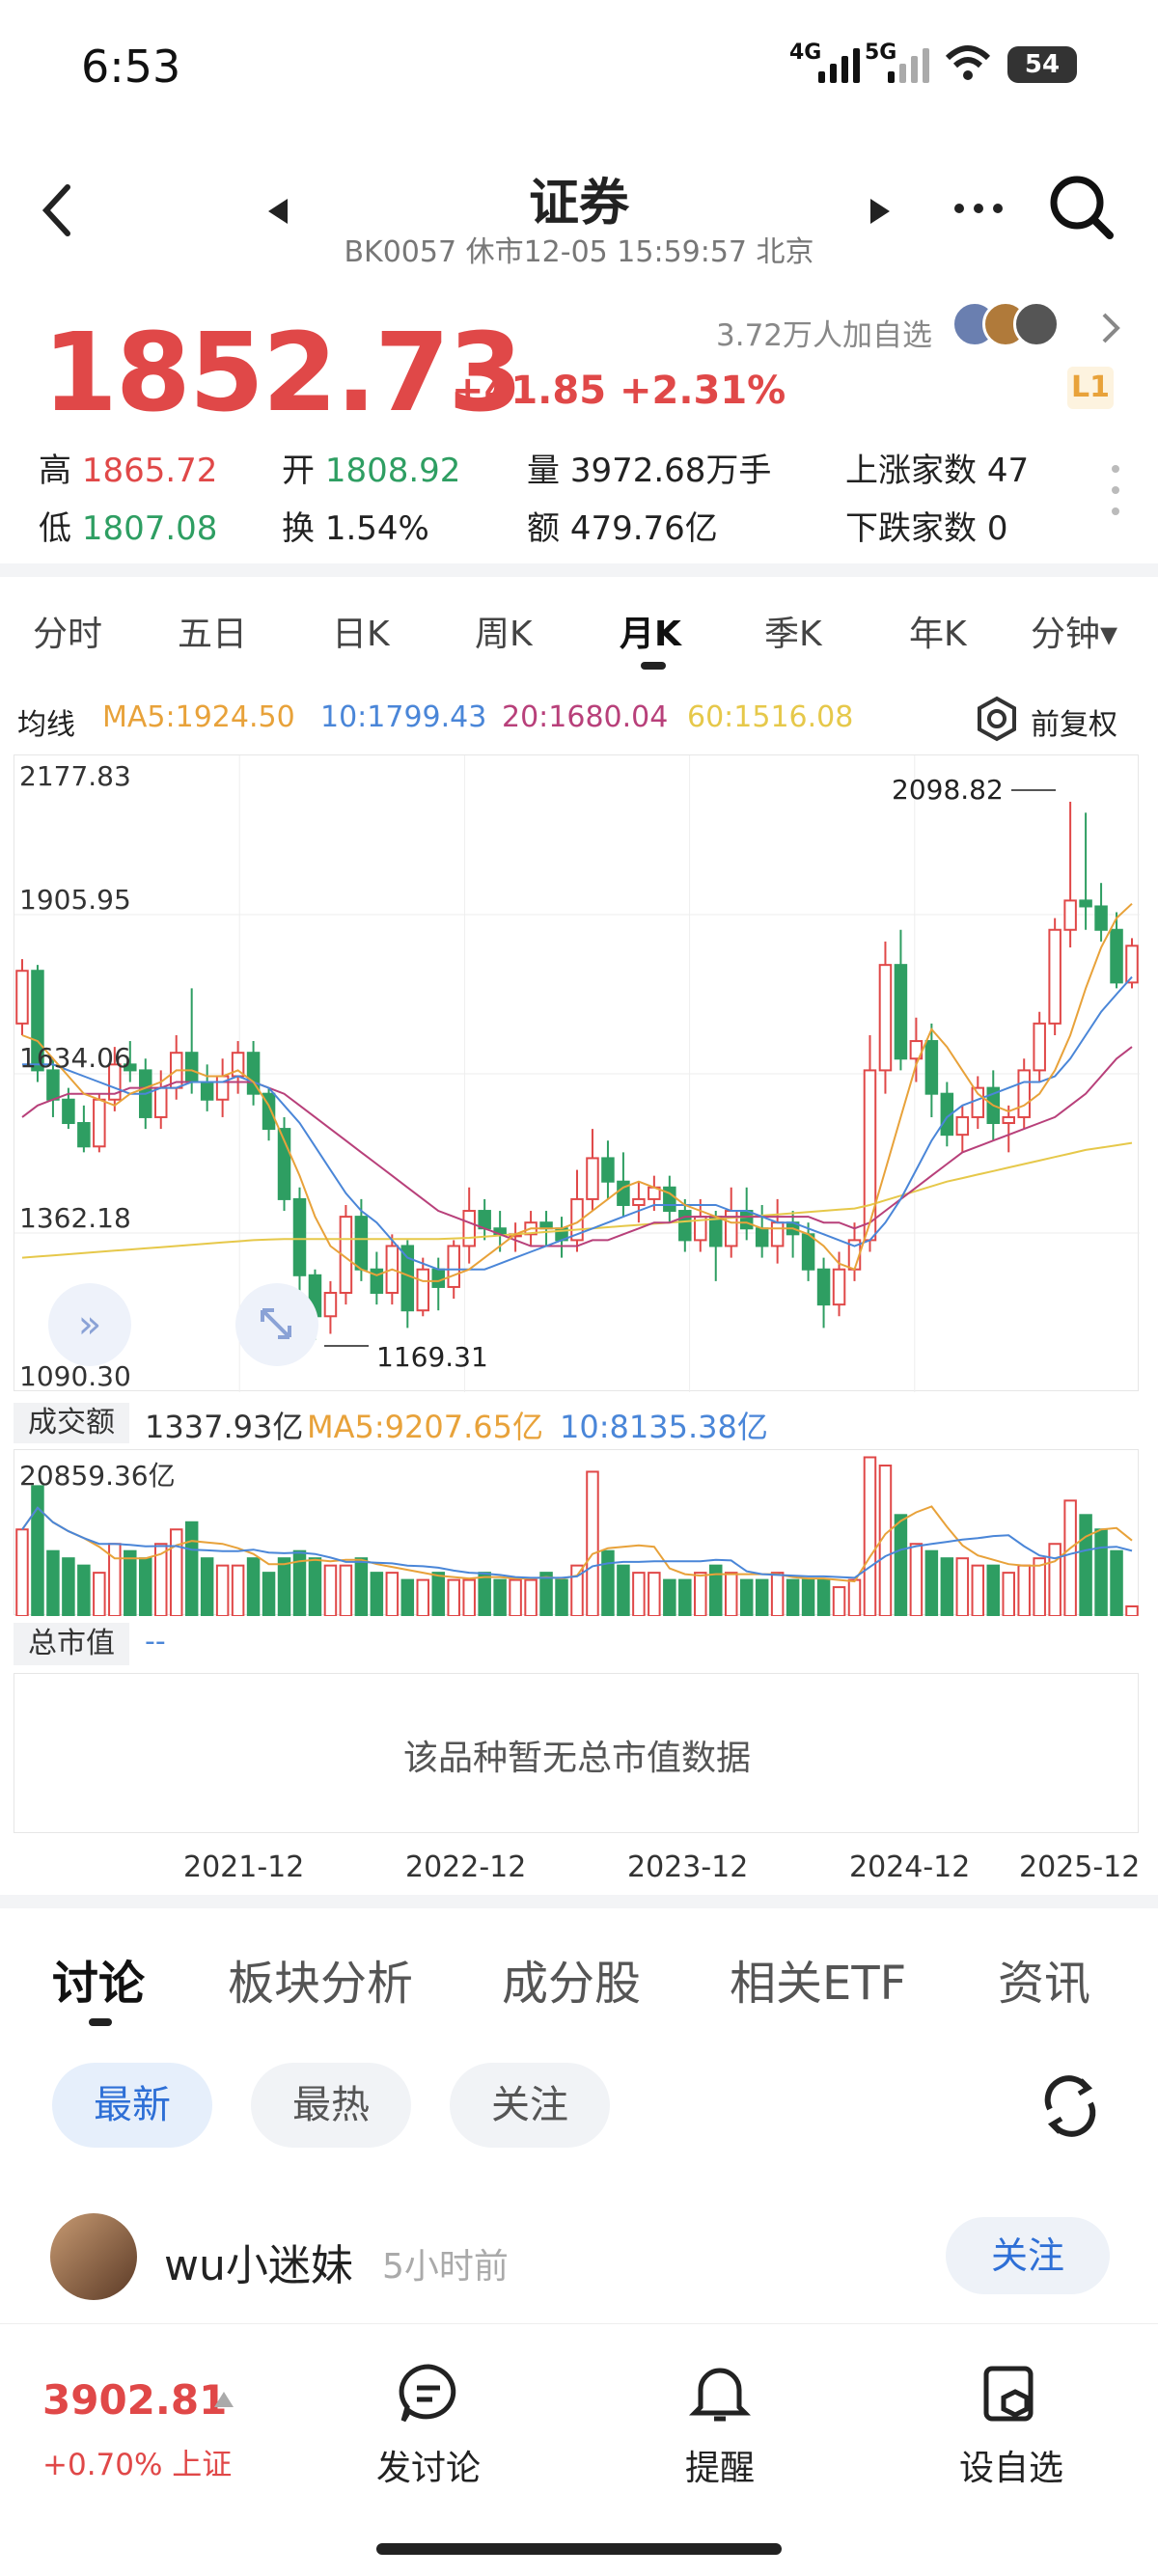 Image resolution: width=1158 pixels, height=2576 pixels. I want to click on y-label-bottom: 1090.30, so click(75, 1376).